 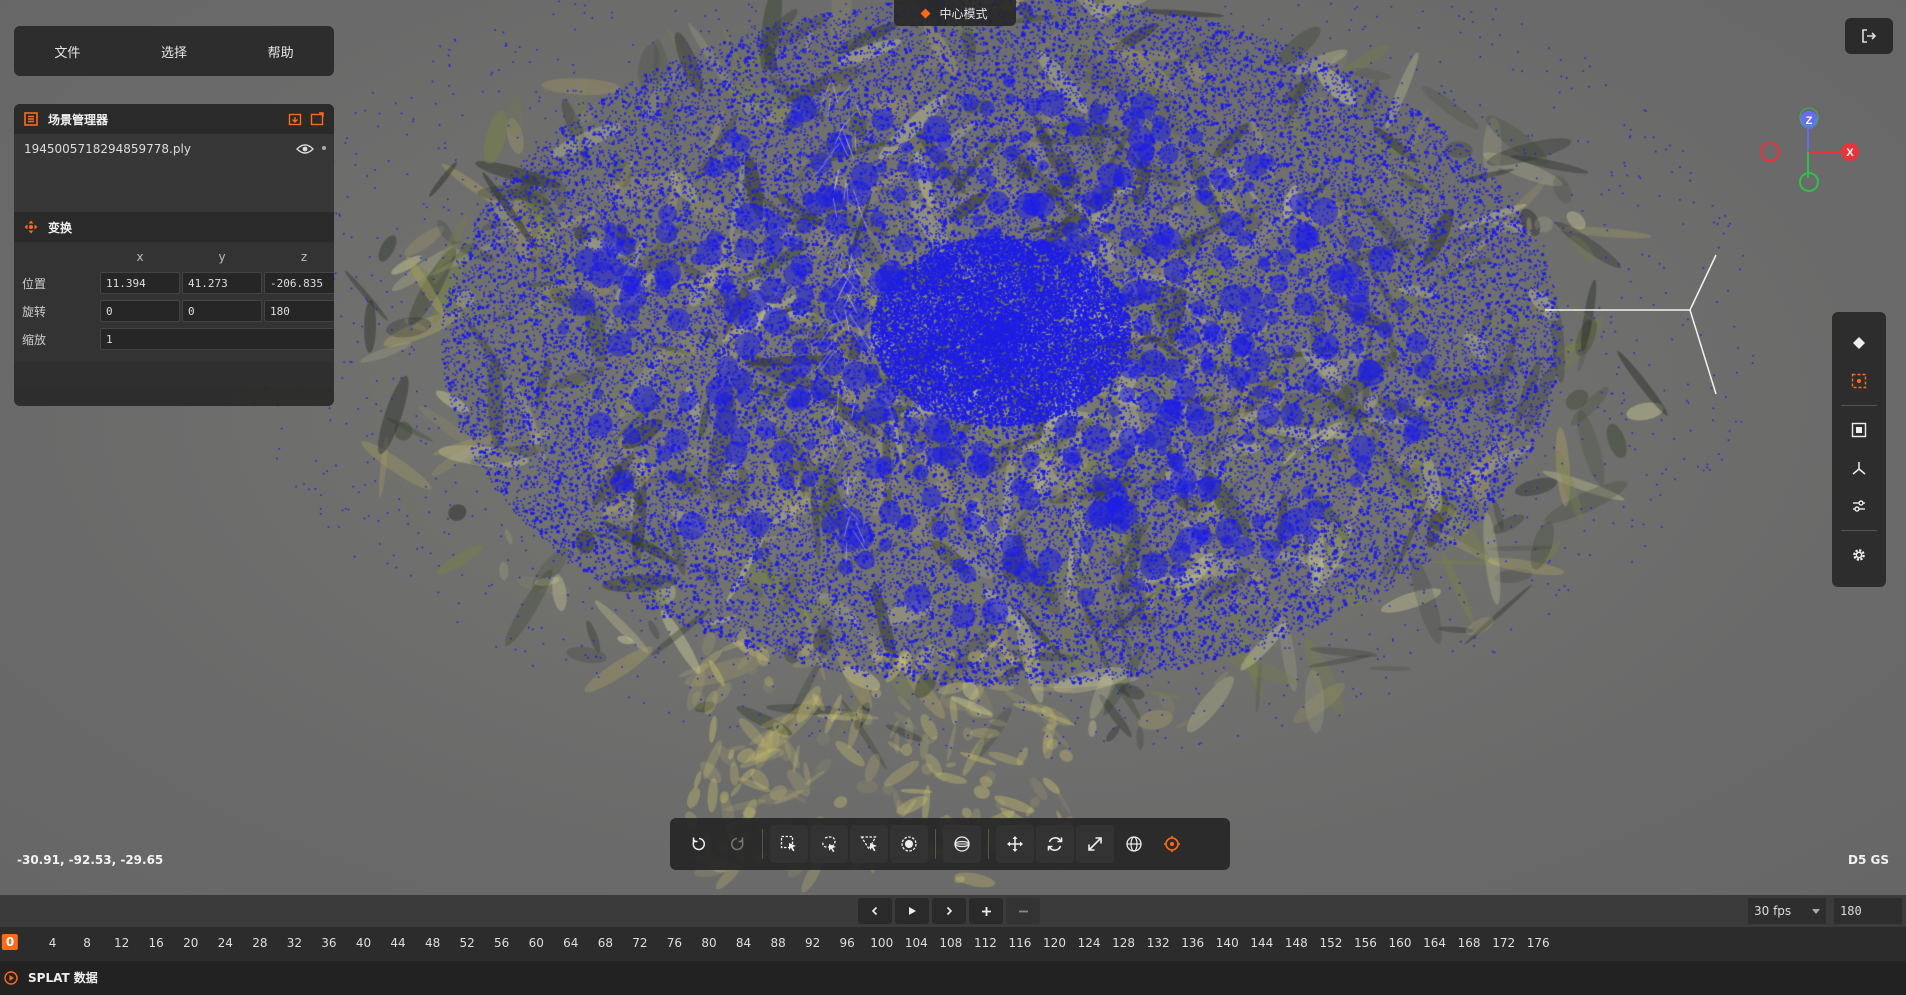 I want to click on timeline-tick: 72, so click(x=640, y=943).